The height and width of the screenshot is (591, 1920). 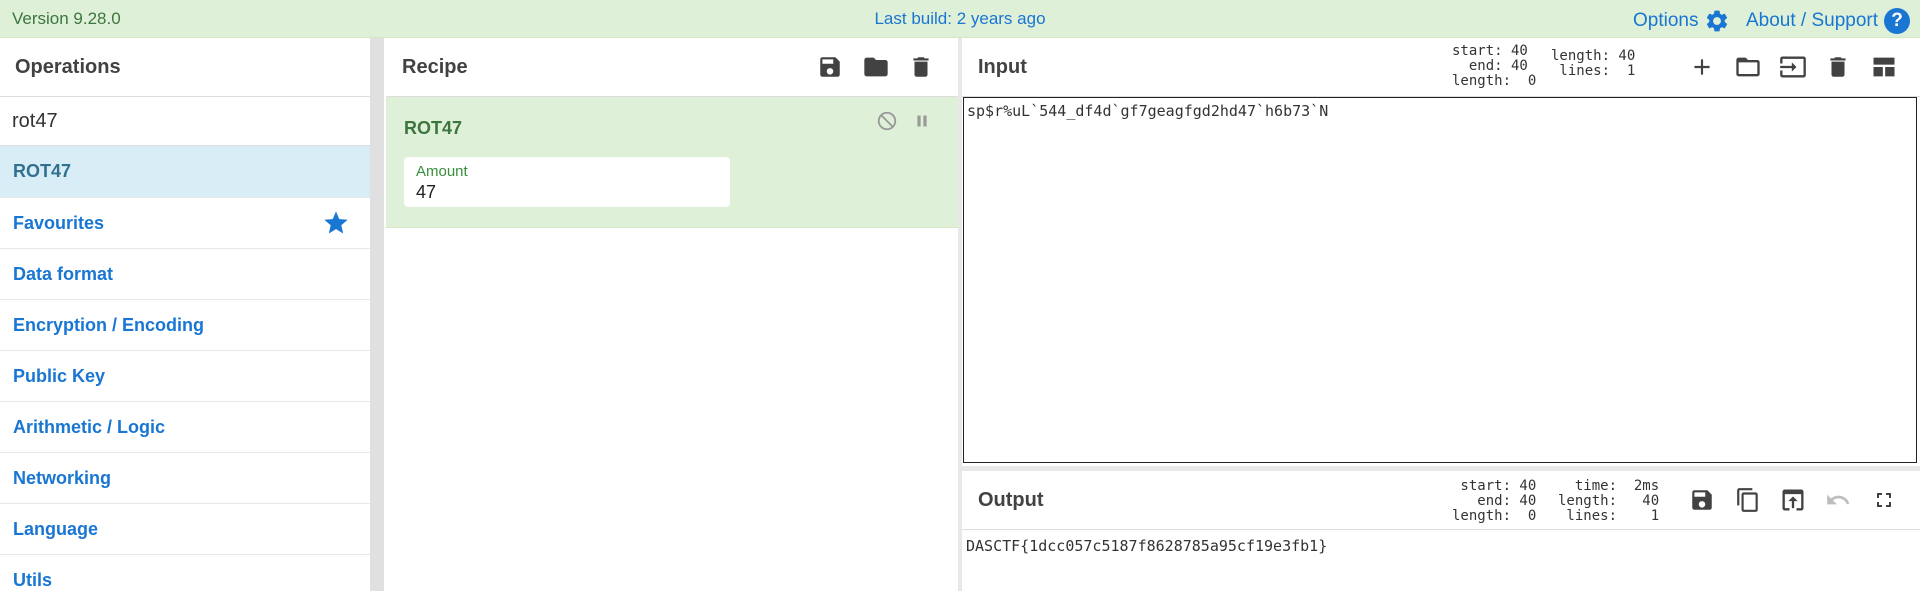 I want to click on op-item-rot47: ROT47, so click(x=185, y=172).